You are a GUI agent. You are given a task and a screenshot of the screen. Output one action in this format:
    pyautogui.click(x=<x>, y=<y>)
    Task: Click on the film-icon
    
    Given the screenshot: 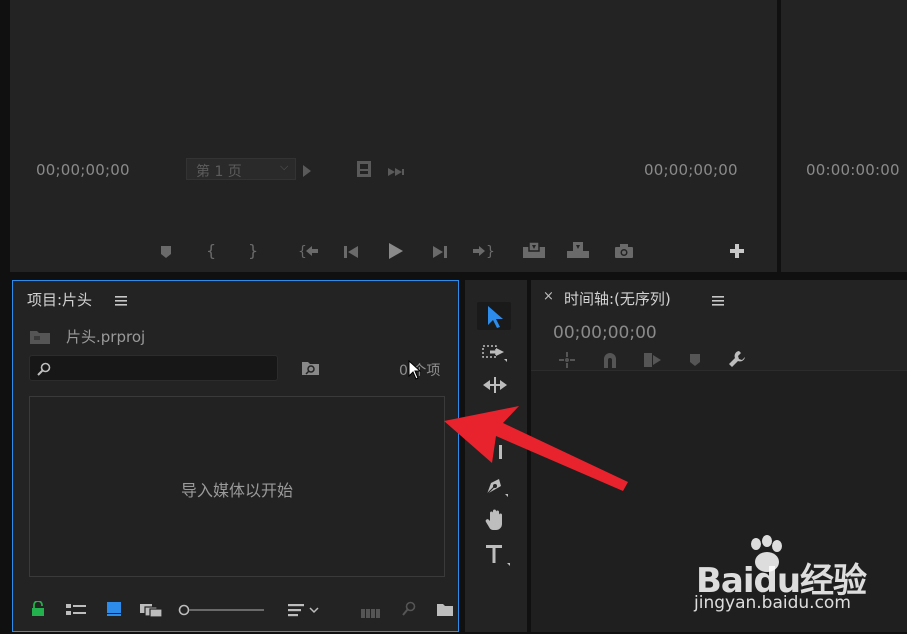 What is the action you would take?
    pyautogui.click(x=364, y=171)
    